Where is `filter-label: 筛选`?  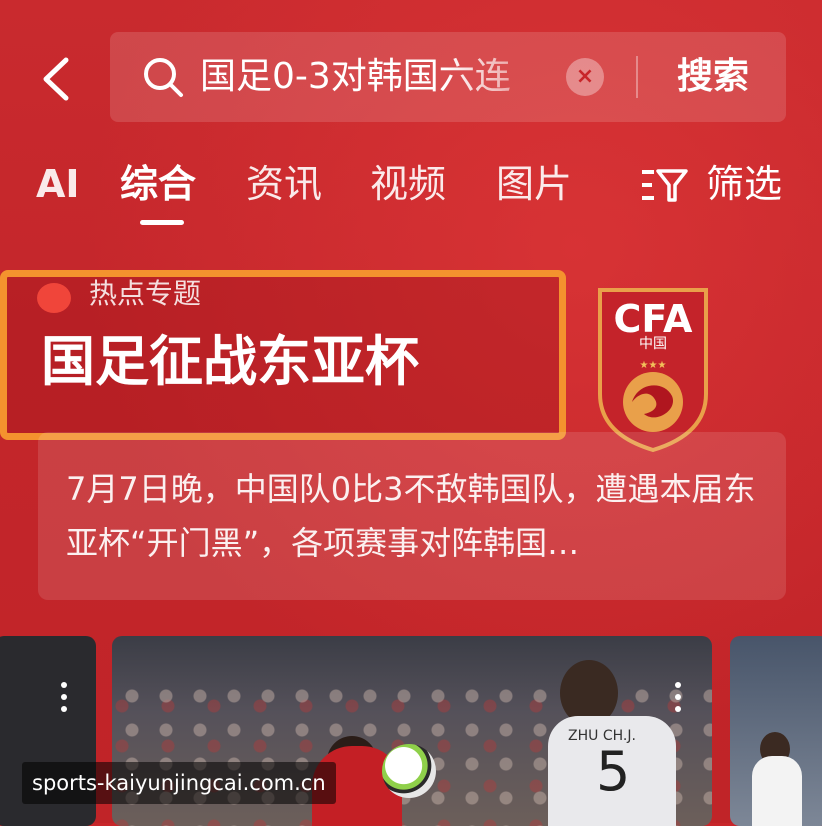 filter-label: 筛选 is located at coordinates (744, 184).